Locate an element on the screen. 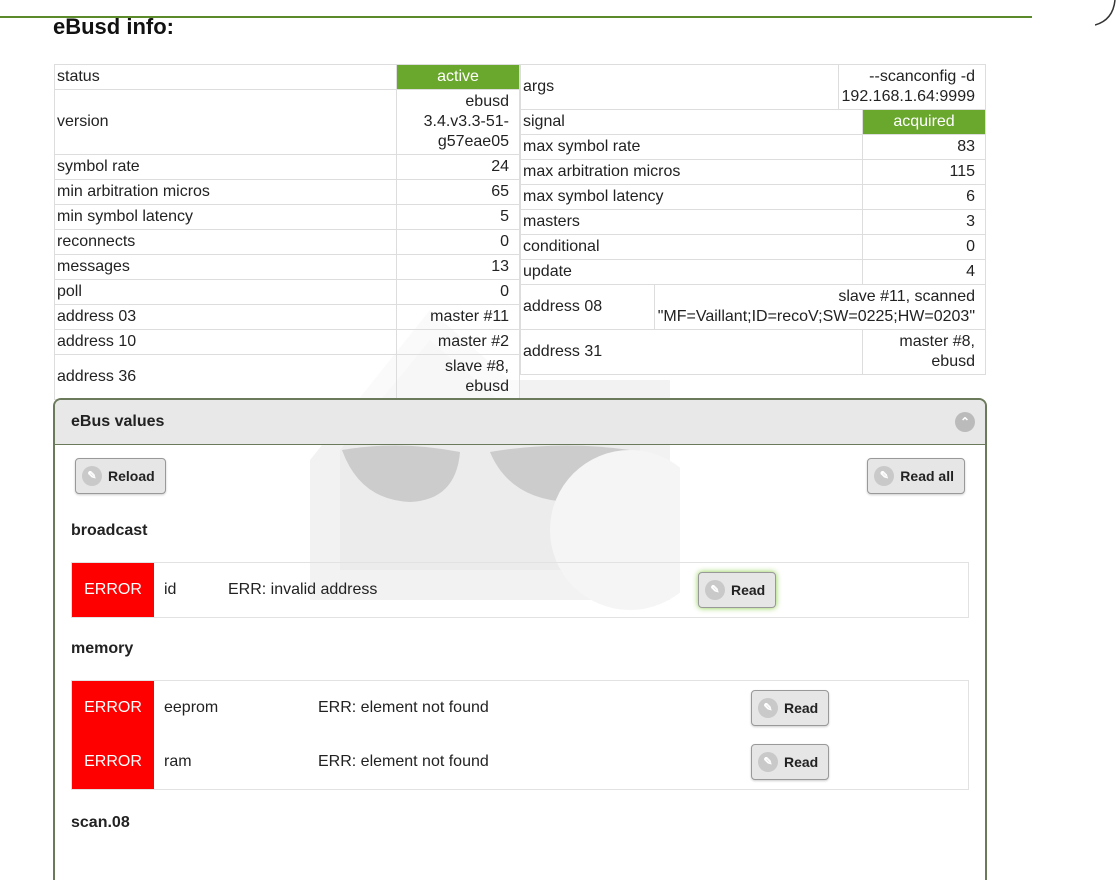 Image resolution: width=1119 pixels, height=880 pixels. info-label: signal is located at coordinates (692, 122).